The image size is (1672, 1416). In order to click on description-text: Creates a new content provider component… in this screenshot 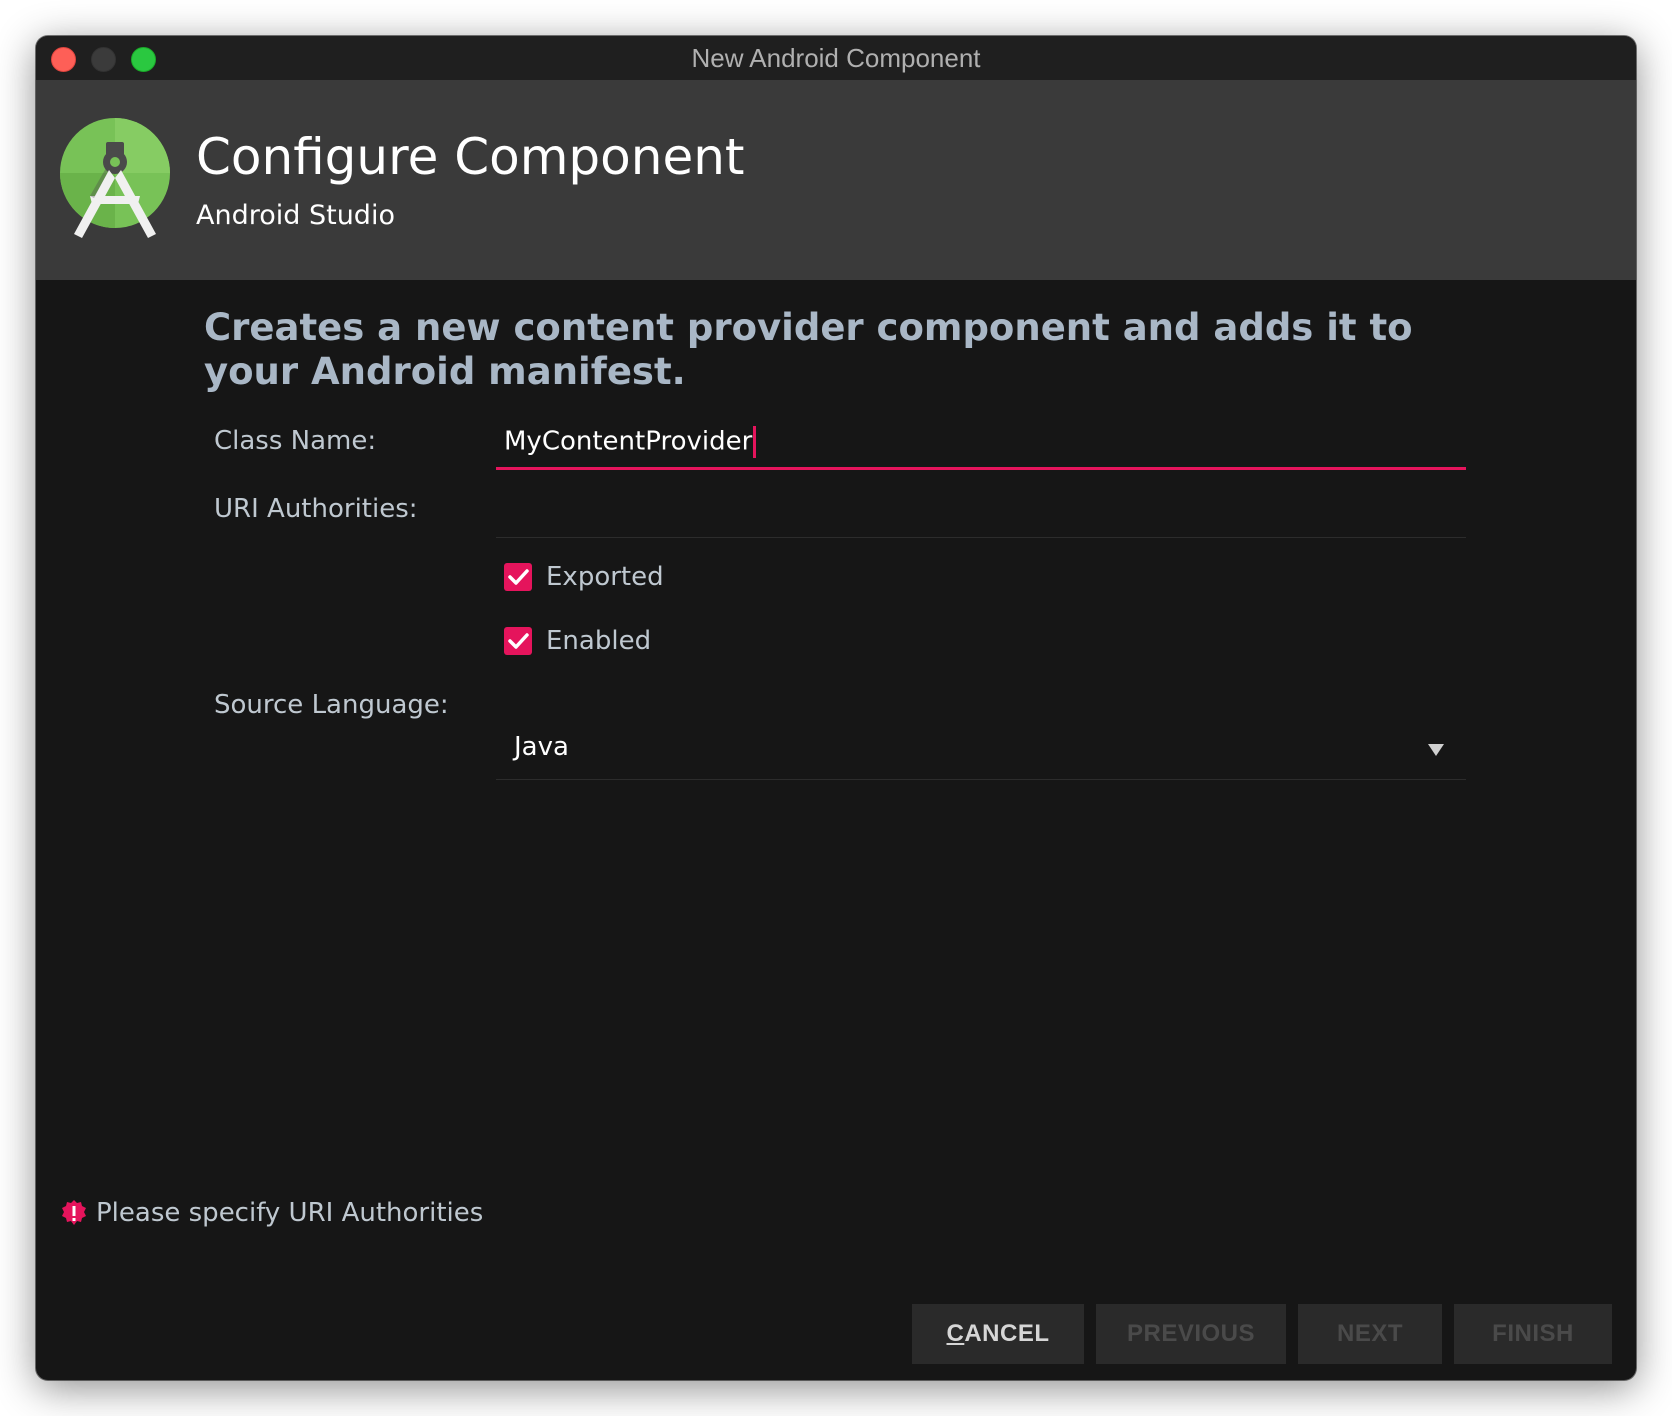, I will do `click(808, 349)`.